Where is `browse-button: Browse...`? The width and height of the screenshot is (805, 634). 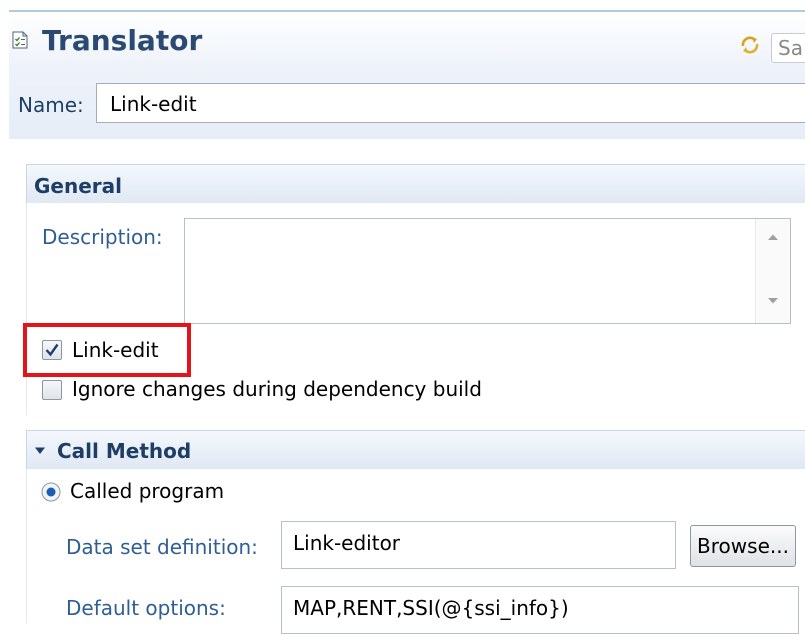 browse-button: Browse... is located at coordinates (743, 546).